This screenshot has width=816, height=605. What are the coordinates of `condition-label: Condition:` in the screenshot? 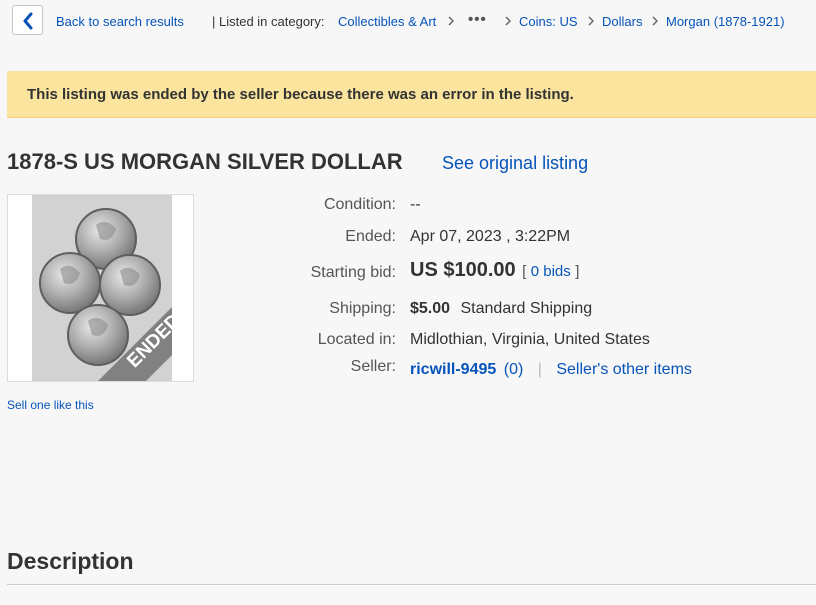 It's located at (359, 204).